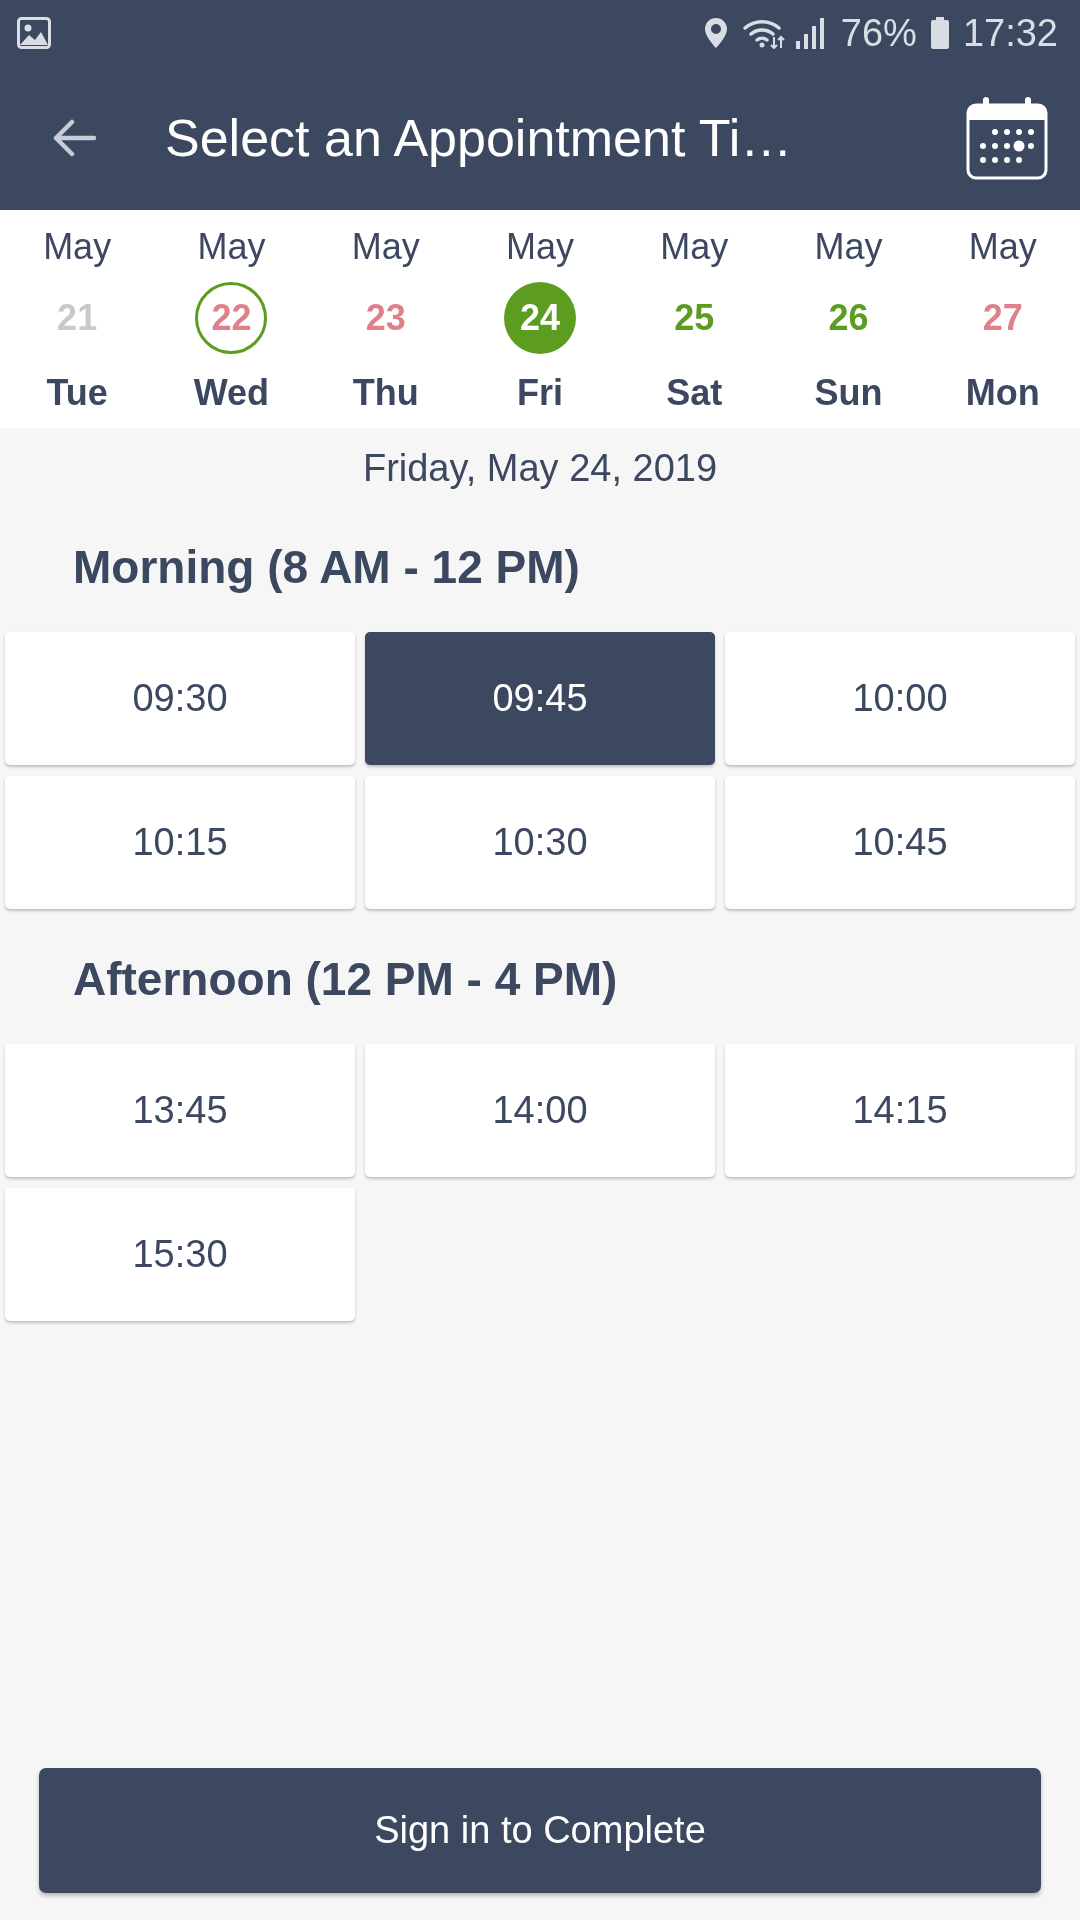 This screenshot has height=1920, width=1080. I want to click on battery-icon, so click(939, 33).